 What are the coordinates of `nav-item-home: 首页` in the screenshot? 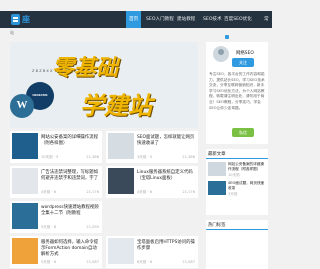 It's located at (134, 19).